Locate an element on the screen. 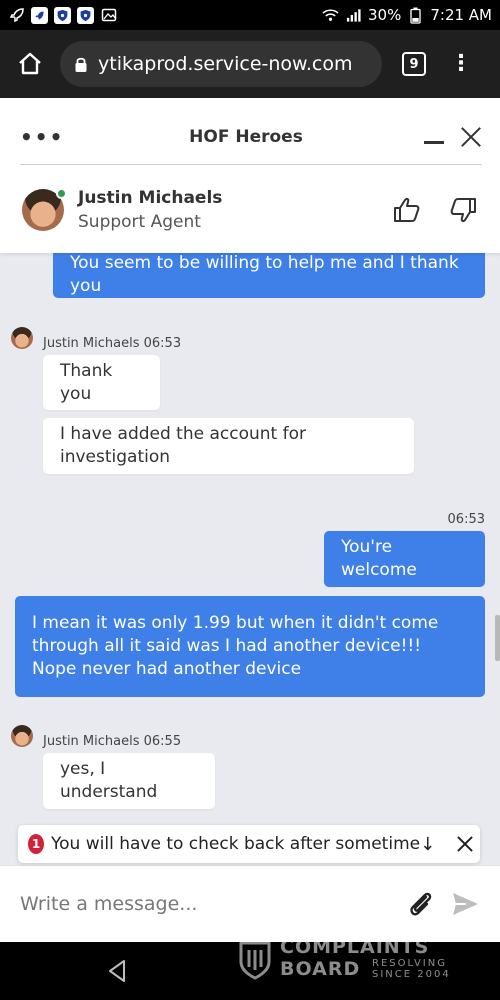  message-meta: Justin Michaels 06:53 is located at coordinates (112, 343).